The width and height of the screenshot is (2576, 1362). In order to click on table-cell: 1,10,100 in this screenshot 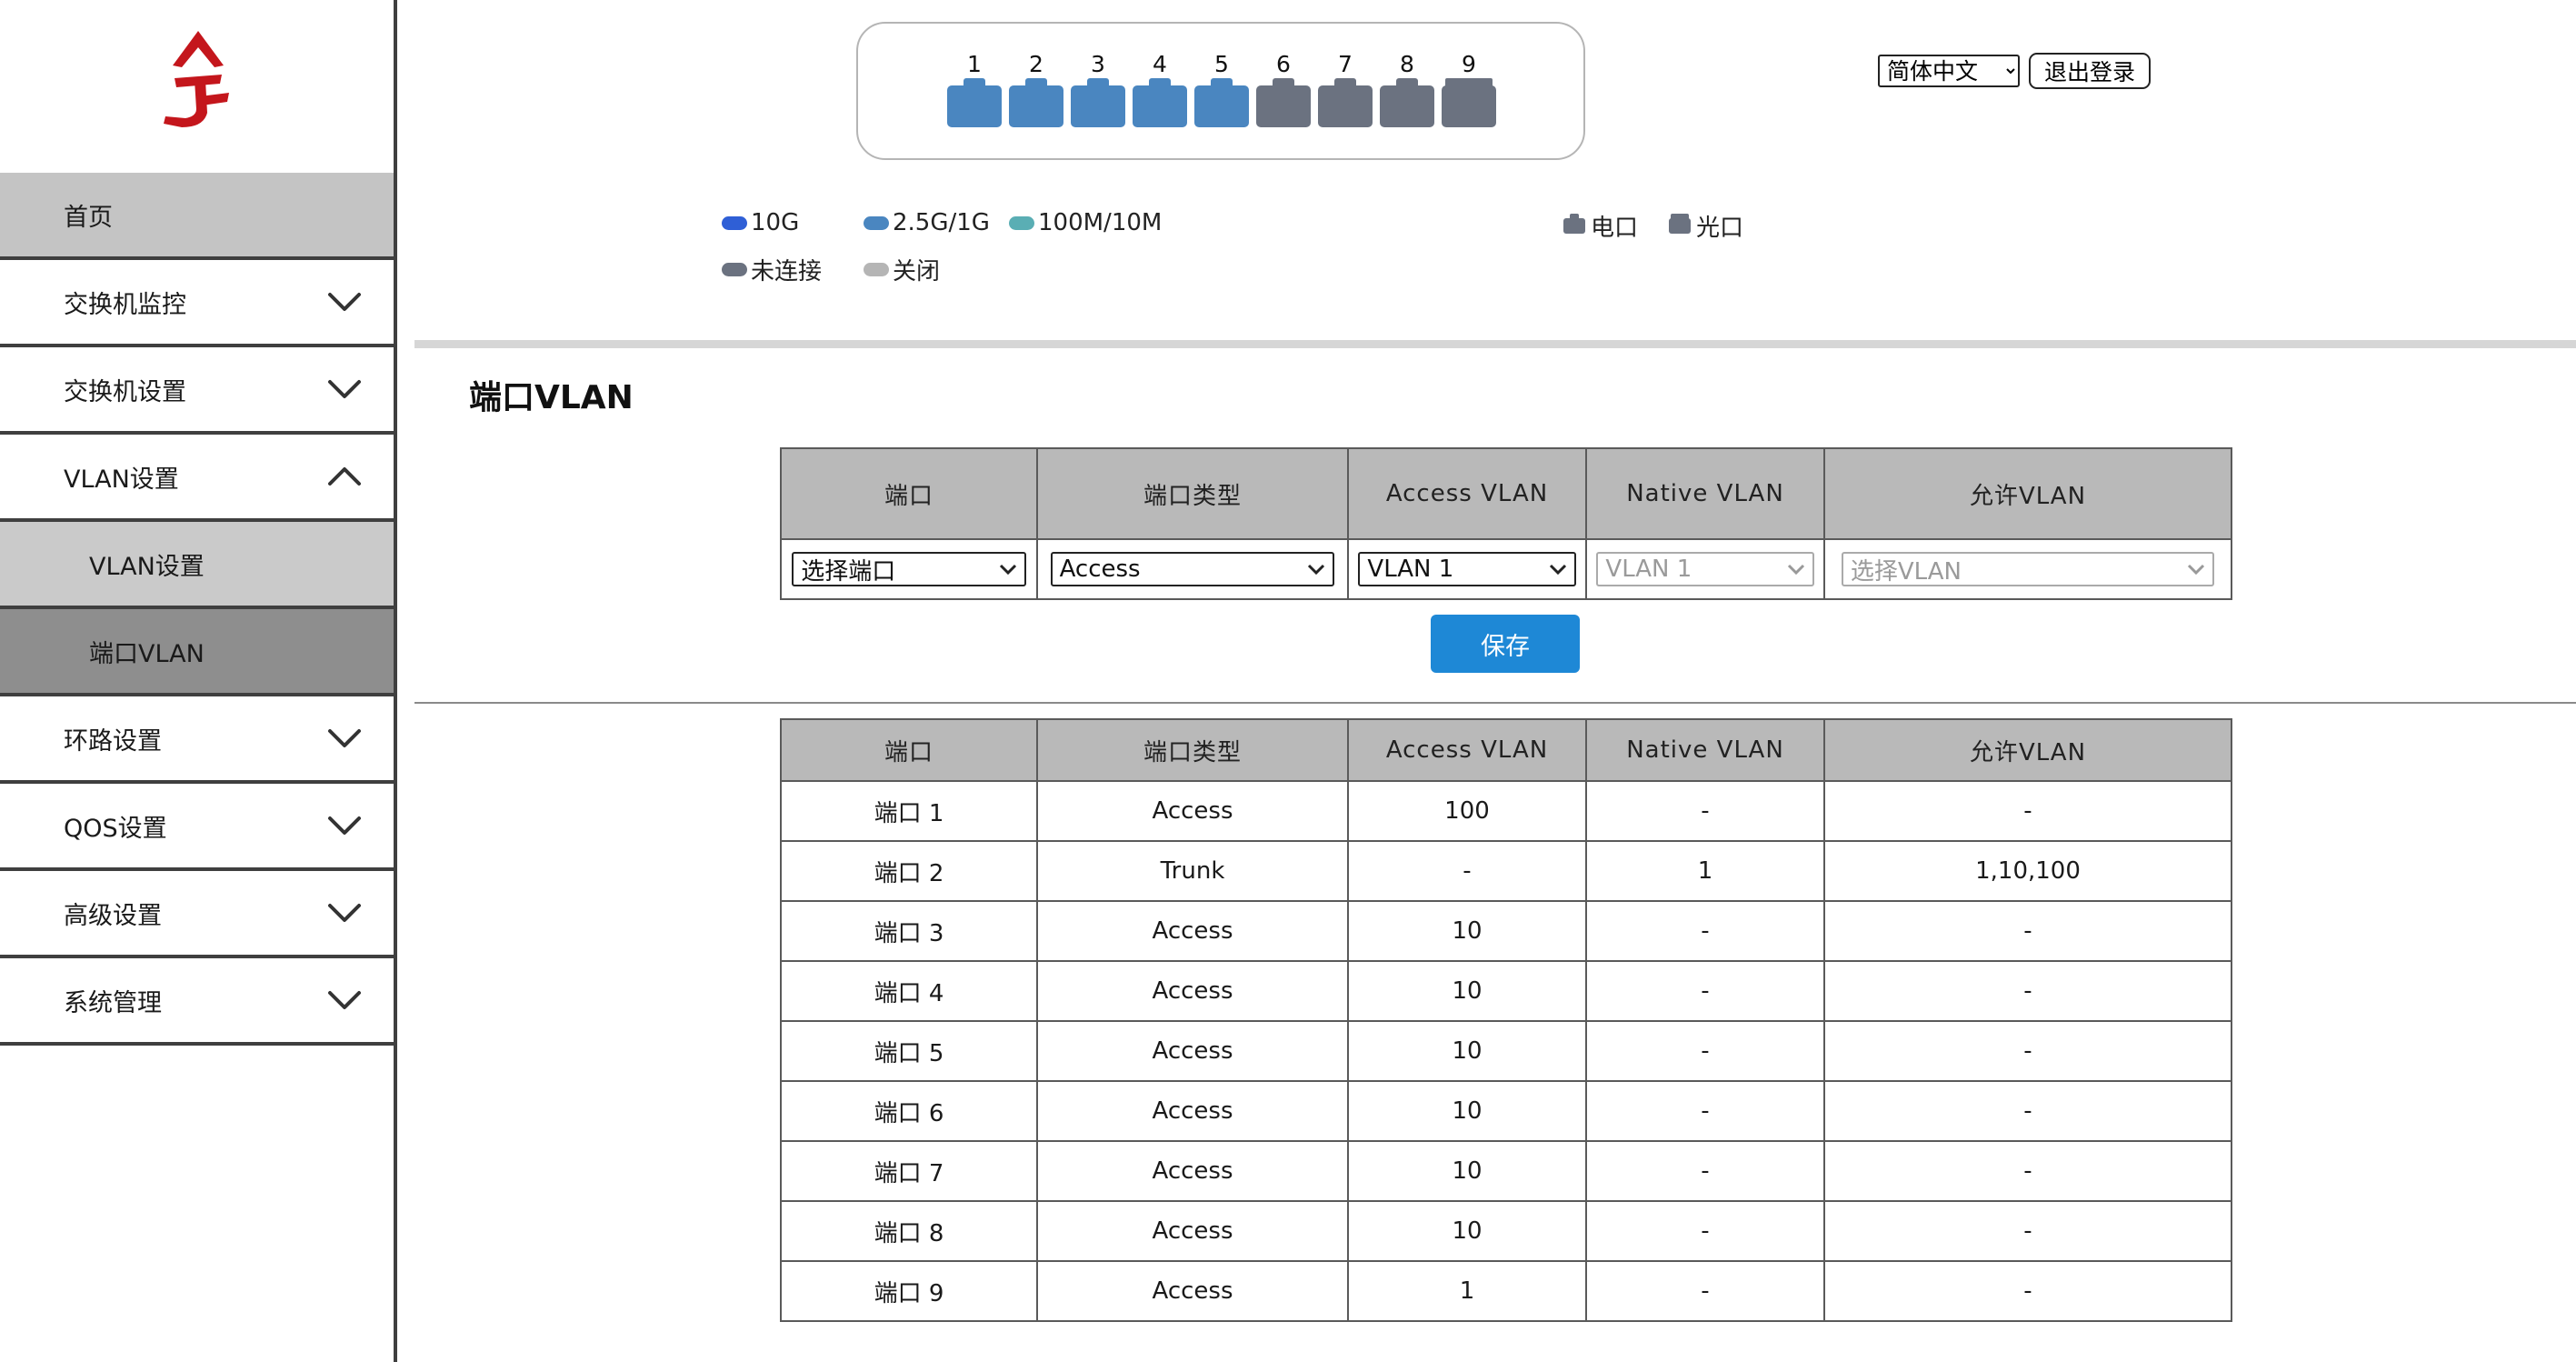, I will do `click(2027, 871)`.